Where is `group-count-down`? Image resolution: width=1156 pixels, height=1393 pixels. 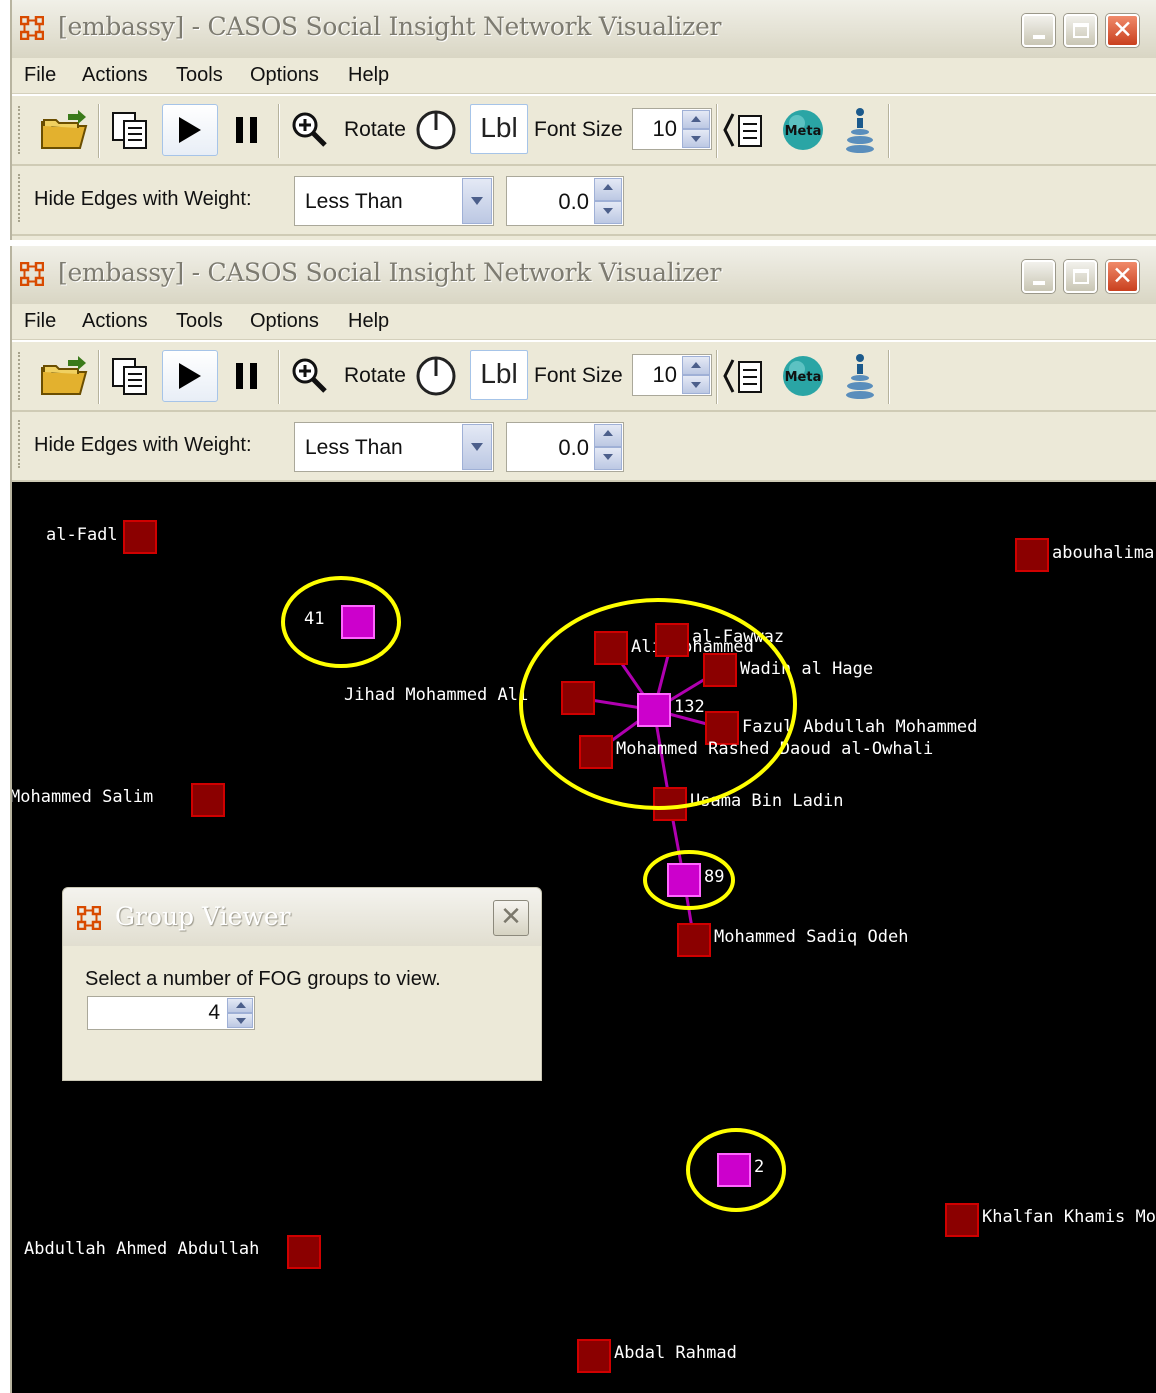
group-count-down is located at coordinates (240, 1020).